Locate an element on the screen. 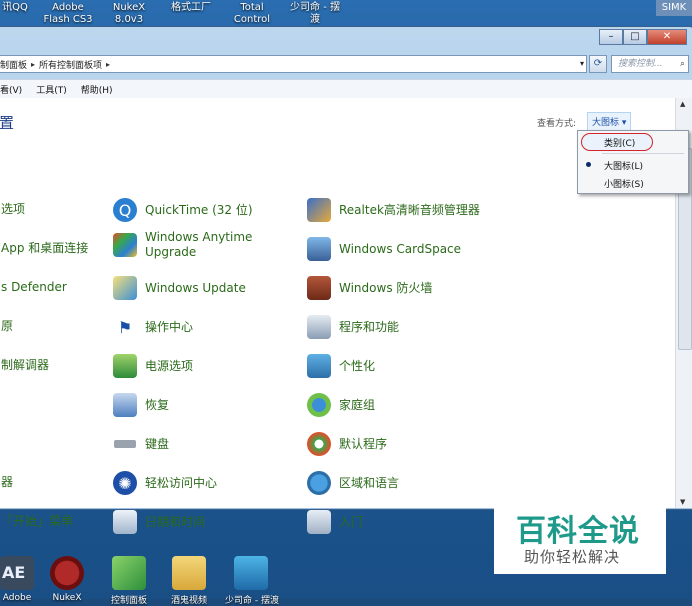 This screenshot has height=606, width=692. item-windows-update: Windows Update is located at coordinates (179, 288).